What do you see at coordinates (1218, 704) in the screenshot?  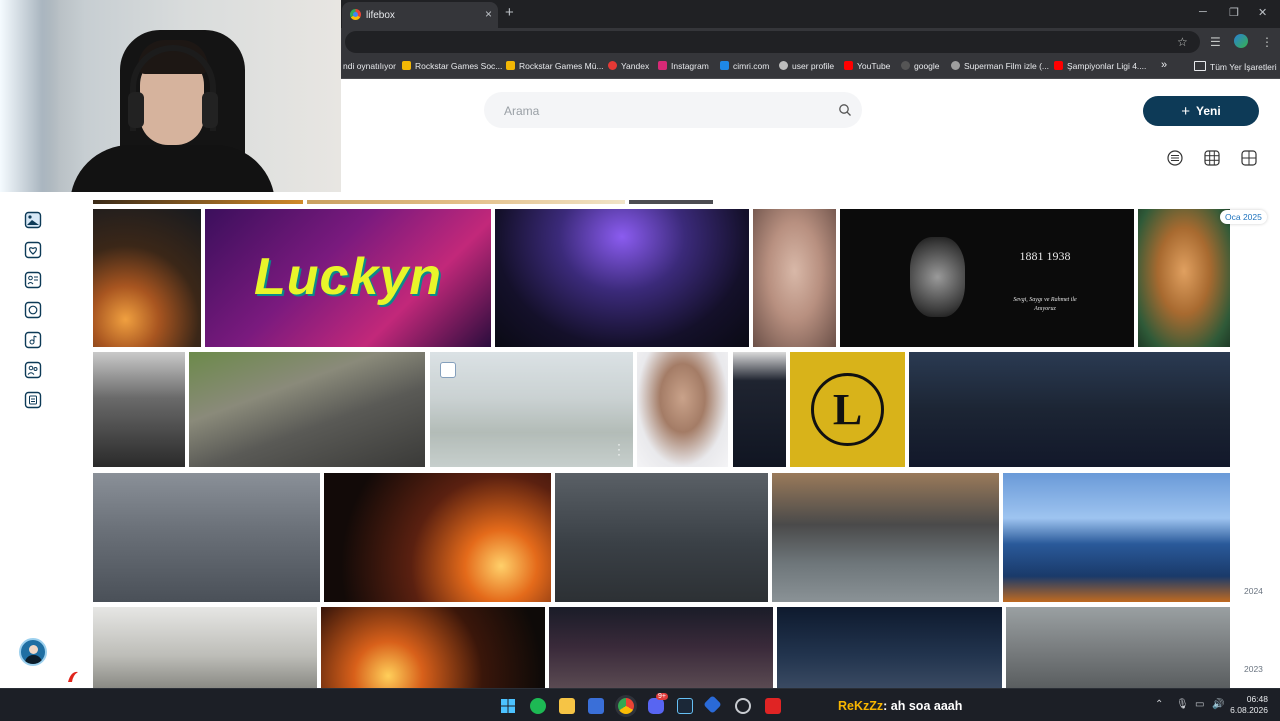 I see `volume-icon: 🔊` at bounding box center [1218, 704].